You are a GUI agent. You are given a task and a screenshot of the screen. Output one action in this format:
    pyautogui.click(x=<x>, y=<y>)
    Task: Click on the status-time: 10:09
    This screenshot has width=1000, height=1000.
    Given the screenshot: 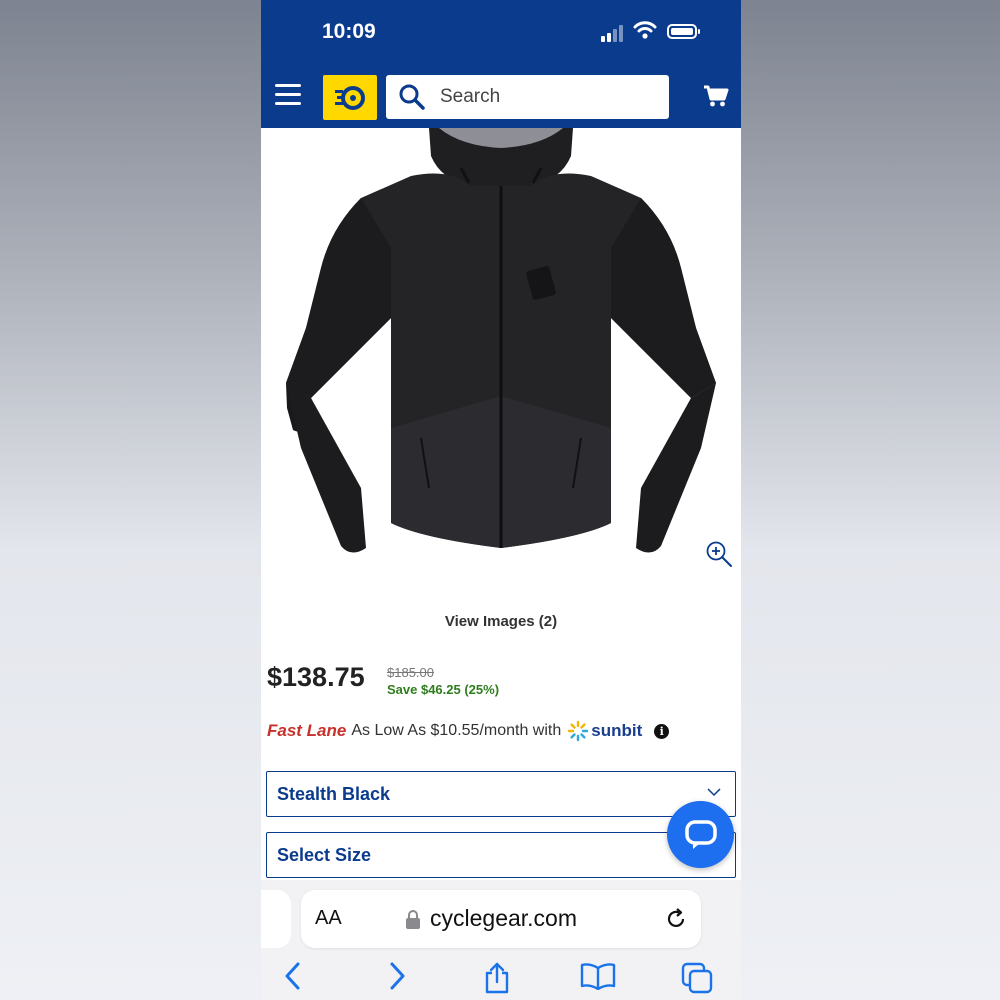 What is the action you would take?
    pyautogui.click(x=349, y=31)
    